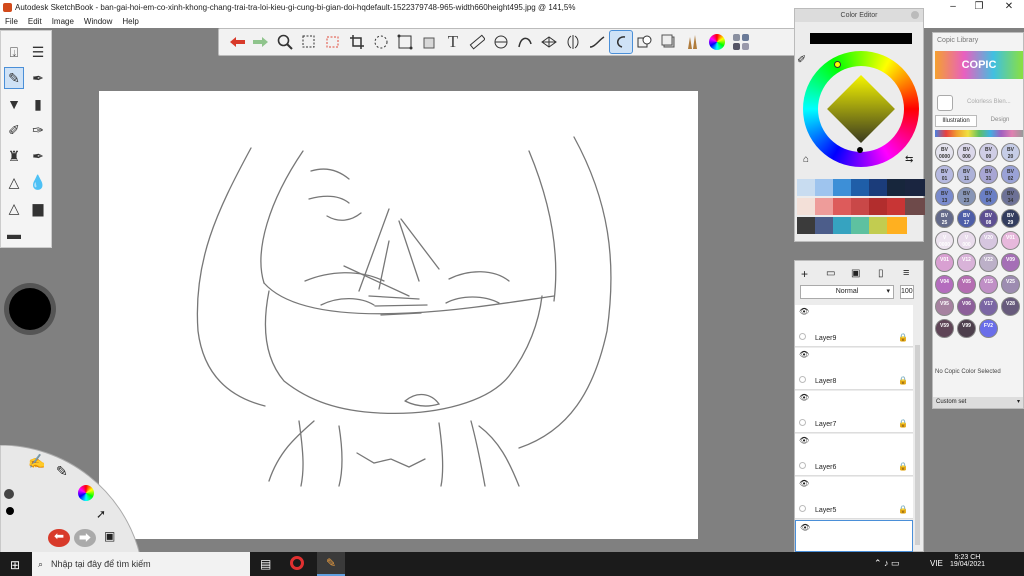  I want to click on value-handle, so click(860, 150).